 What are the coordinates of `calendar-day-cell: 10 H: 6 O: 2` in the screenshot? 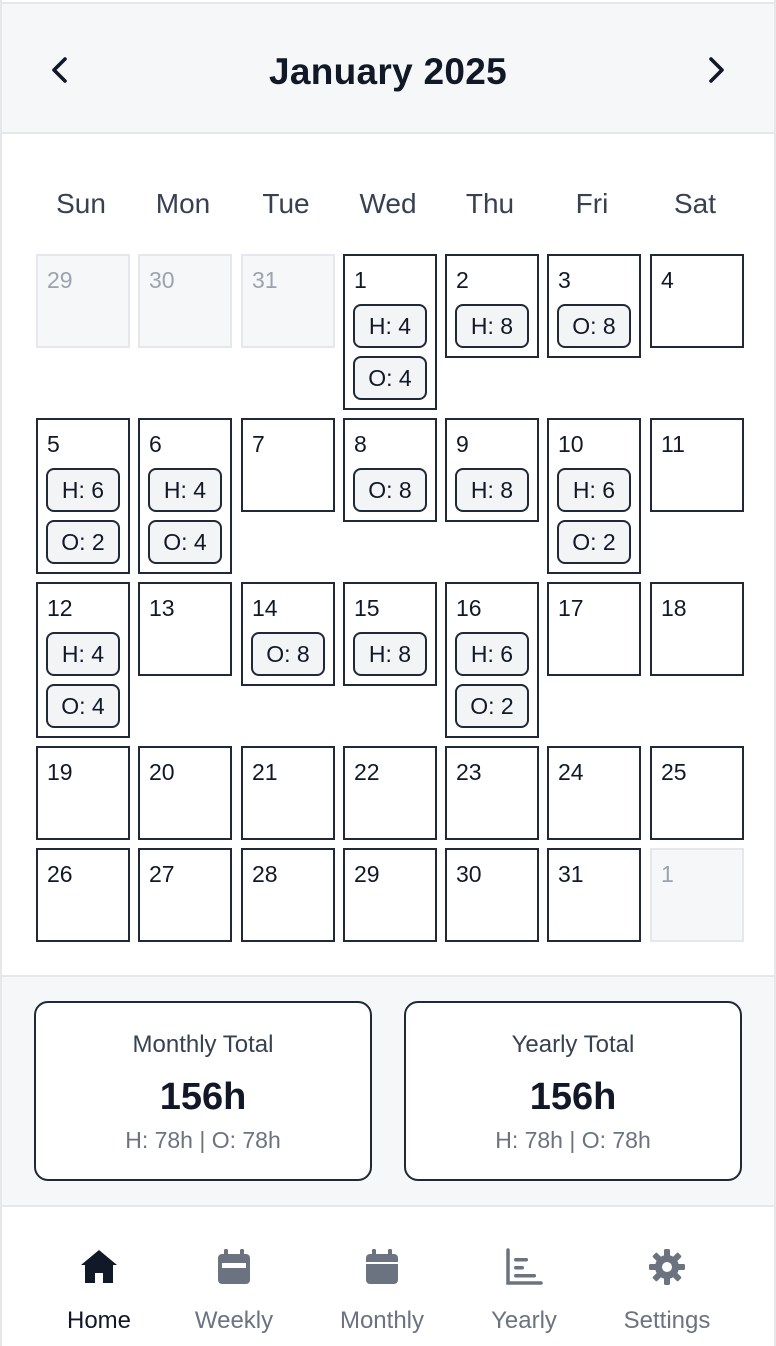 It's located at (594, 496).